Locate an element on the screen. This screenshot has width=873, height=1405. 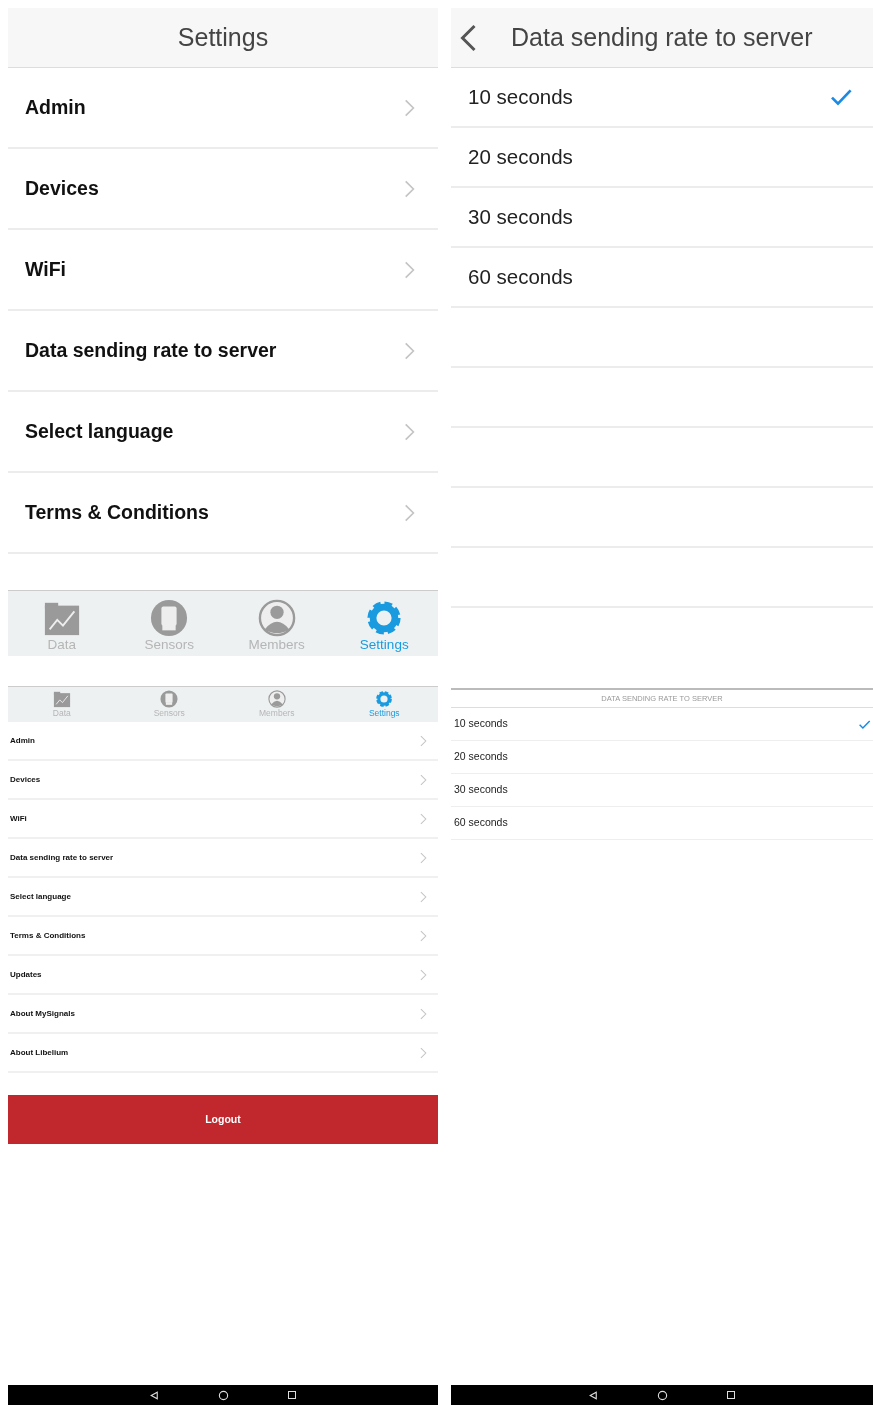
settings-item: About Libelium is located at coordinates (223, 1053).